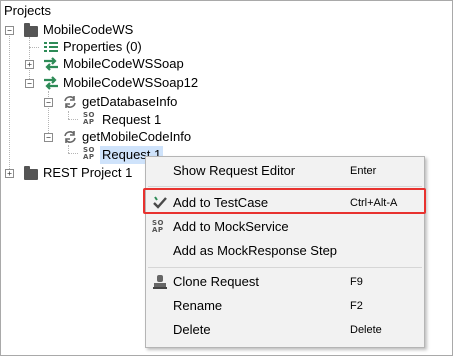 The height and width of the screenshot is (356, 453). Describe the element at coordinates (160, 282) in the screenshot. I see `clone-stamp-icon` at that location.